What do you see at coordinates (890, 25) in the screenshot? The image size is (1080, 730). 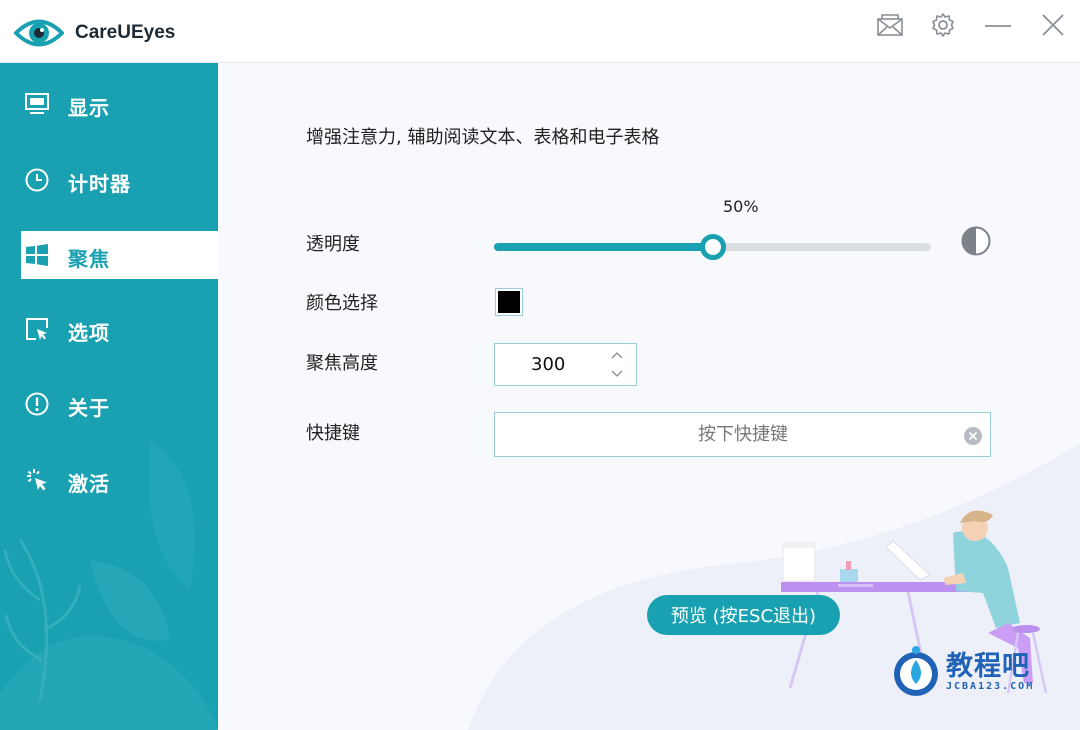 I see `mail-icon` at bounding box center [890, 25].